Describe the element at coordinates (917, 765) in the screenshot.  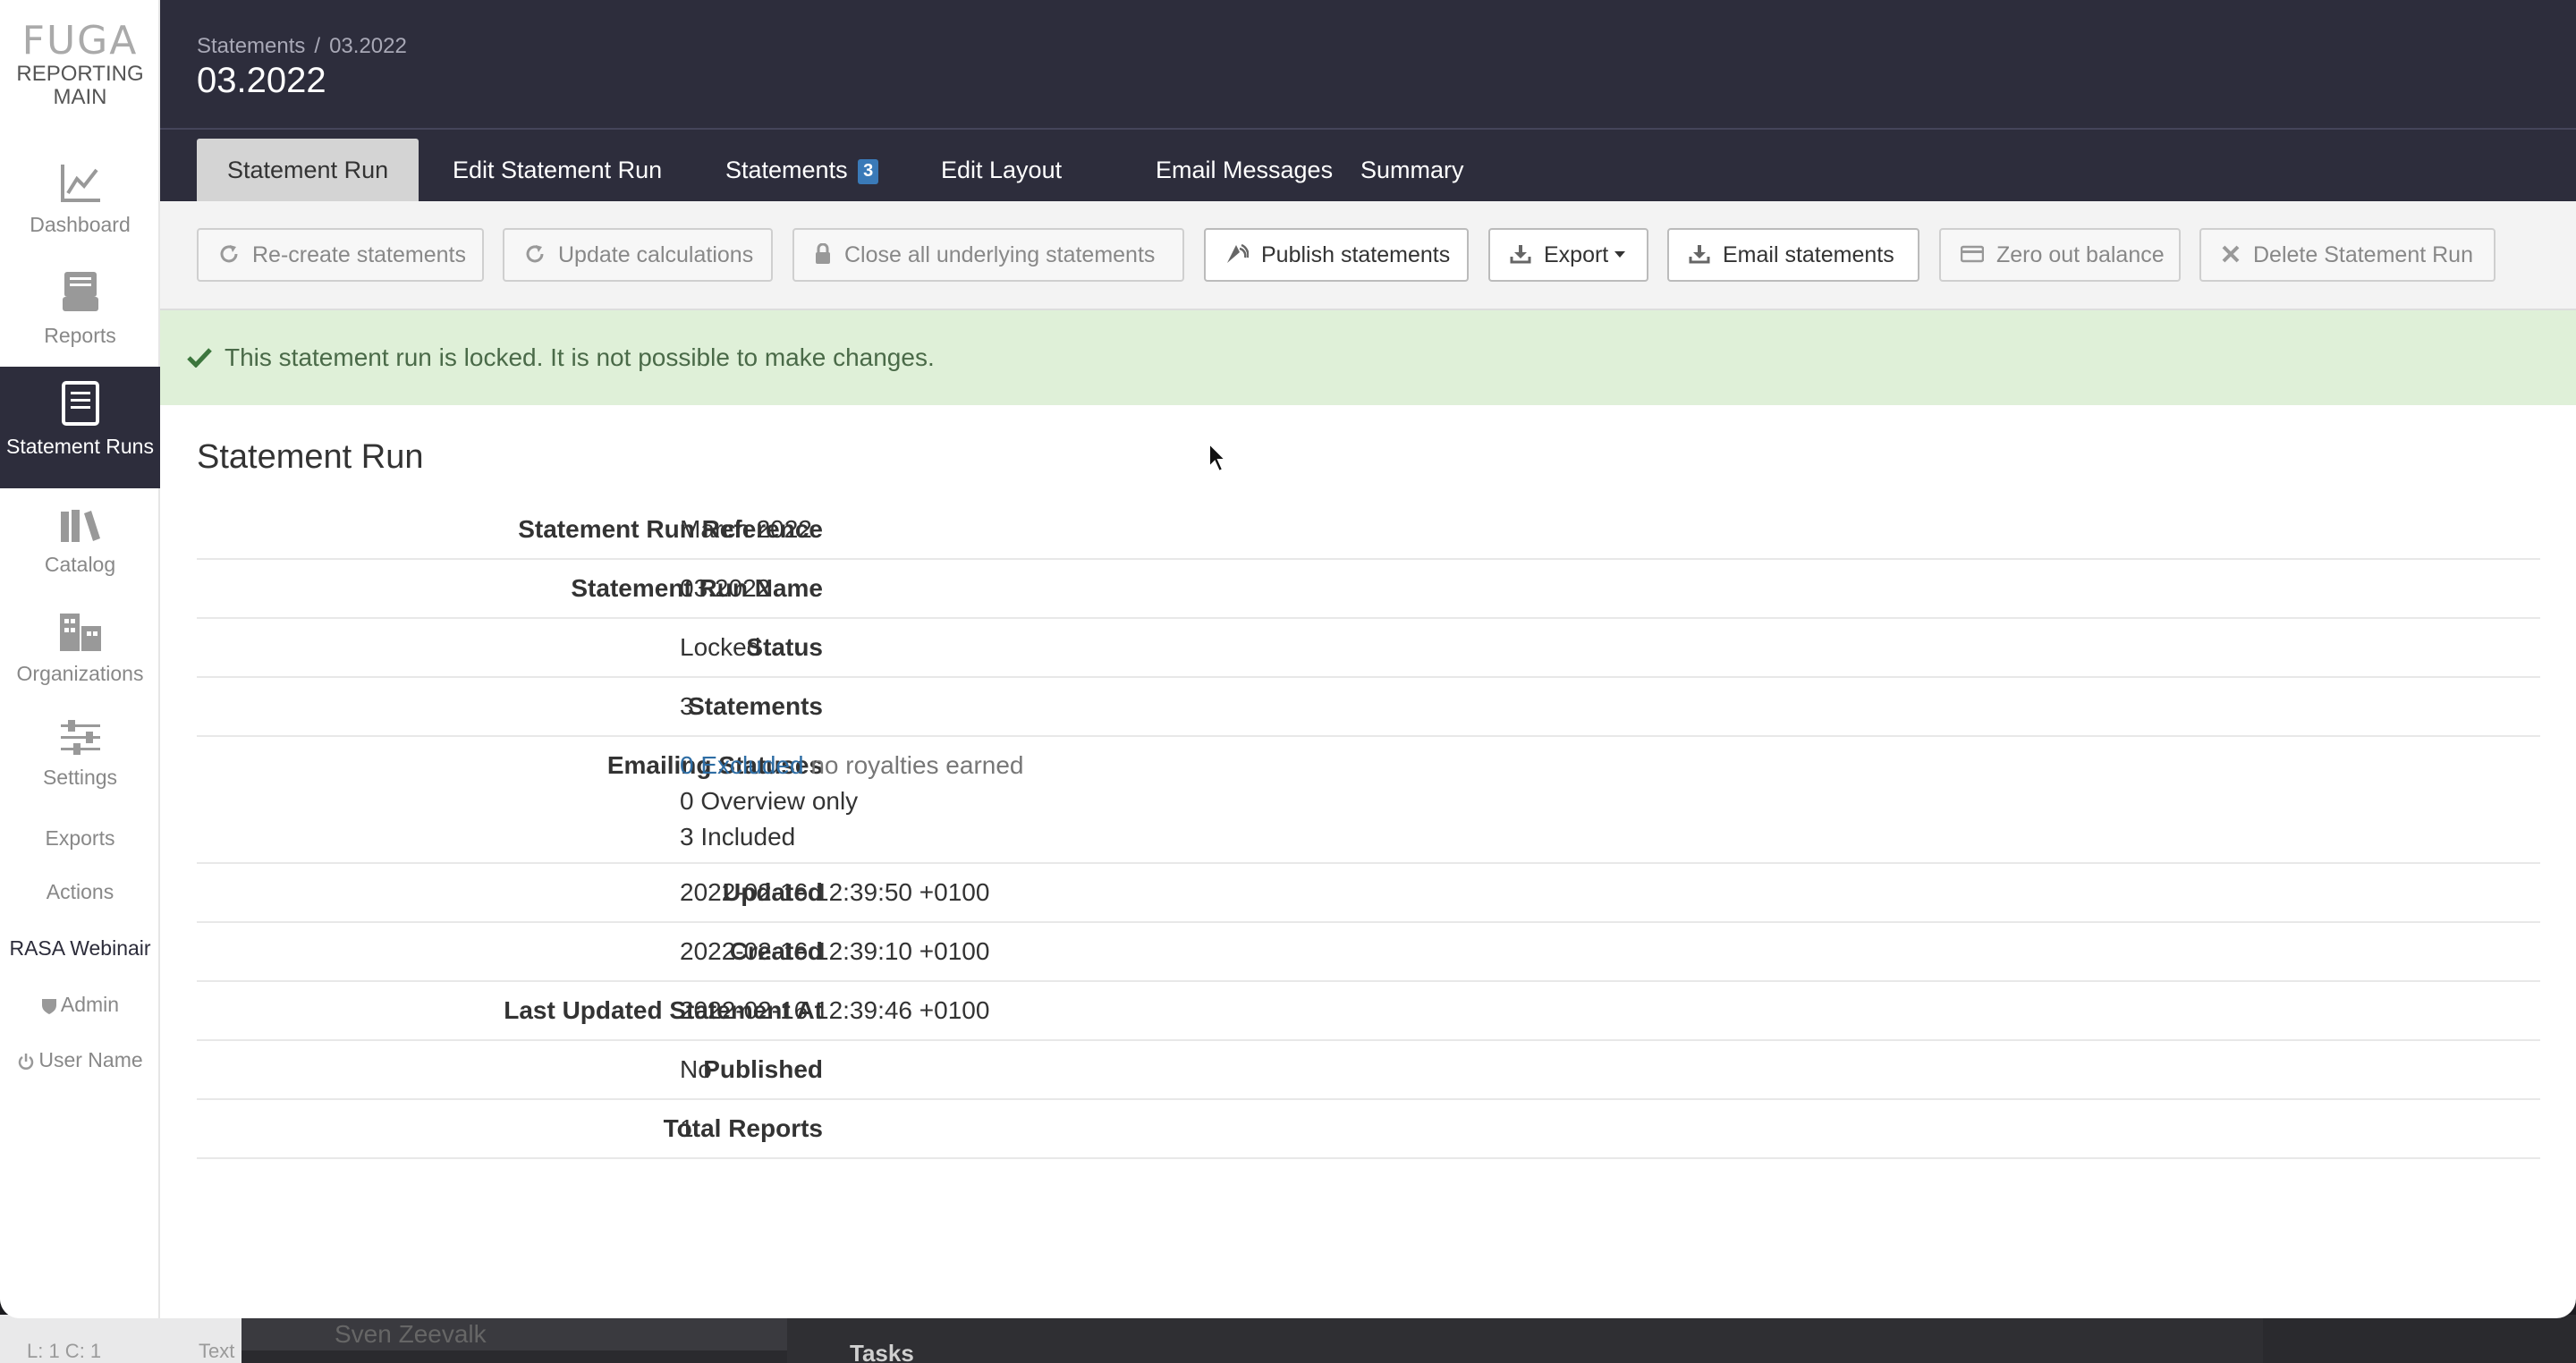
I see `excluded-note: no royalties earned` at that location.